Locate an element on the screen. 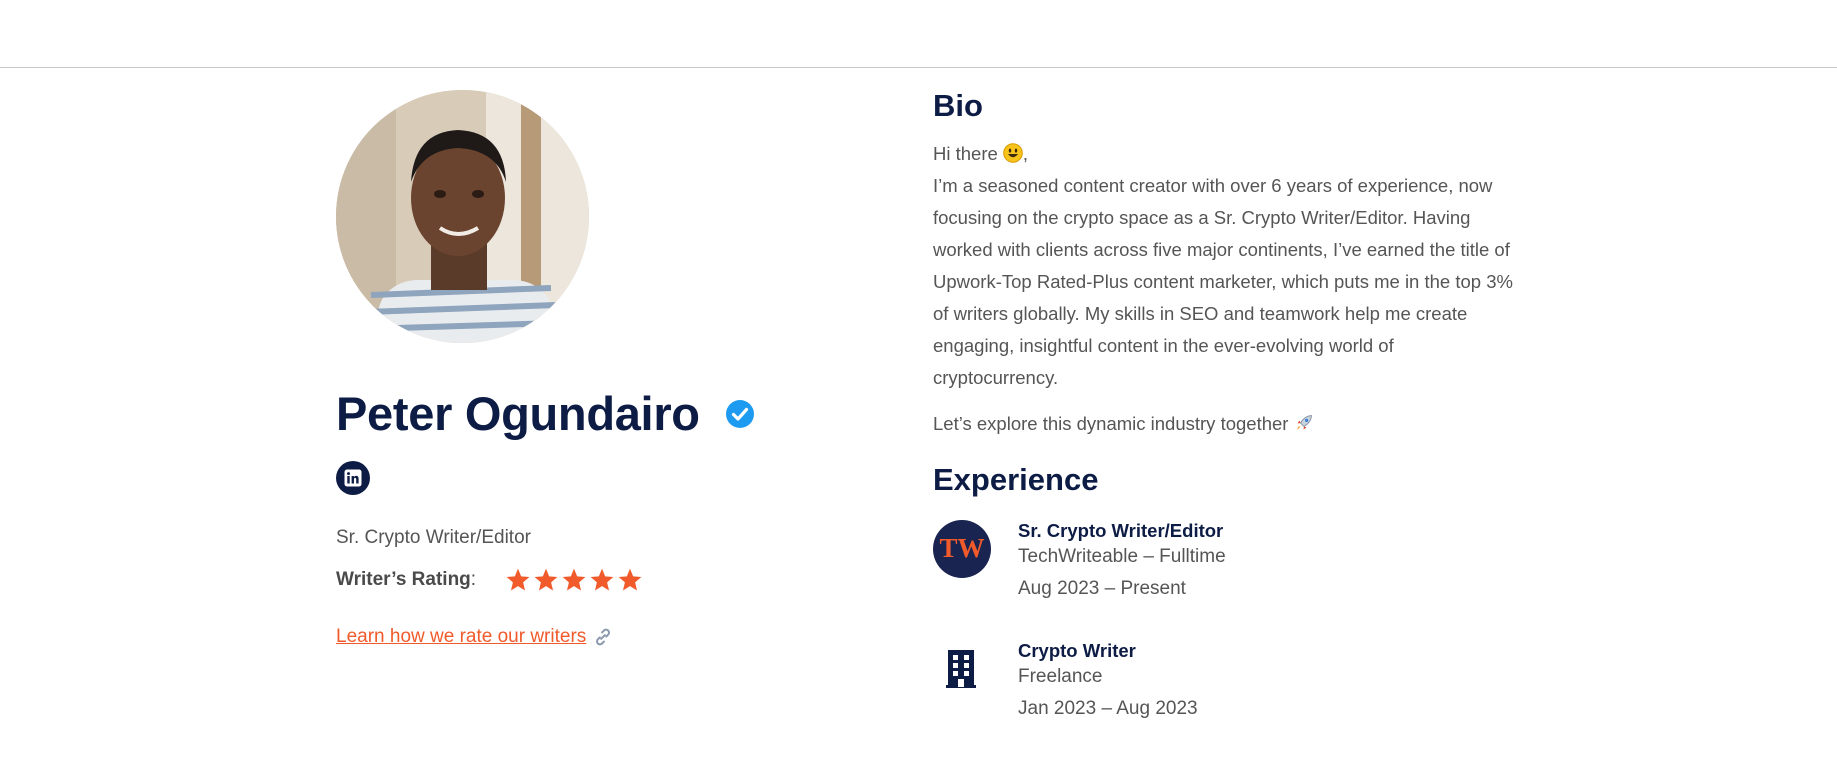  profile-role: Sr. Crypto Writer/Editor is located at coordinates (433, 537).